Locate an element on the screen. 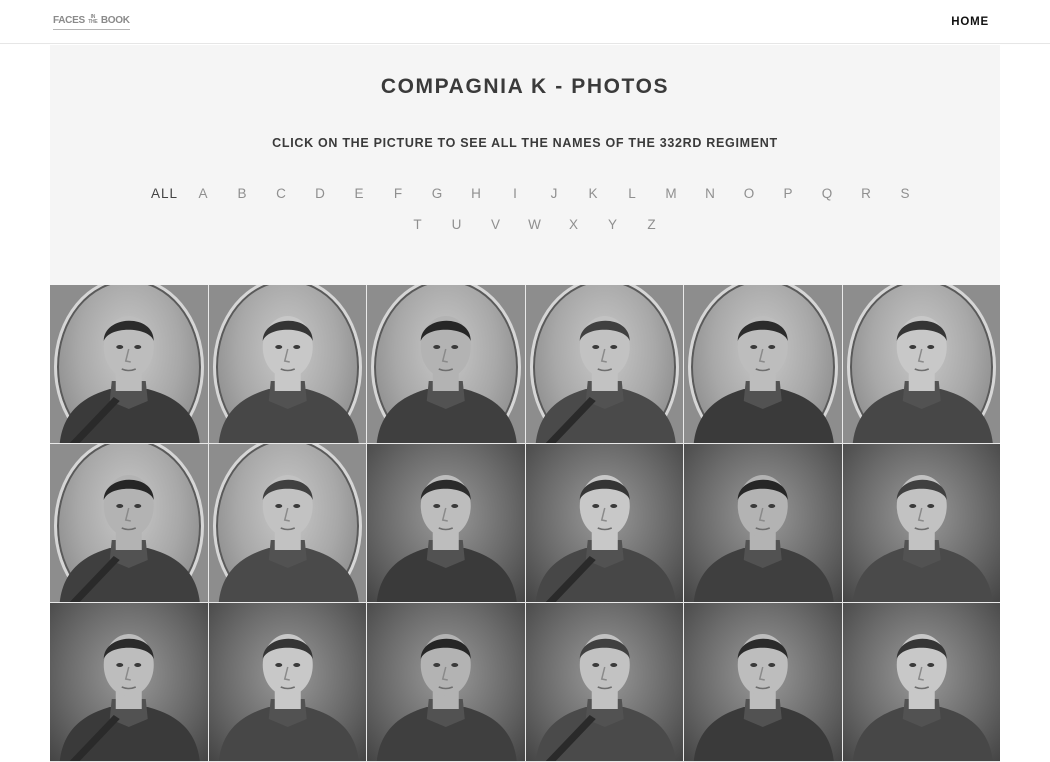 Image resolution: width=1050 pixels, height=762 pixels. filter-g: G is located at coordinates (437, 193).